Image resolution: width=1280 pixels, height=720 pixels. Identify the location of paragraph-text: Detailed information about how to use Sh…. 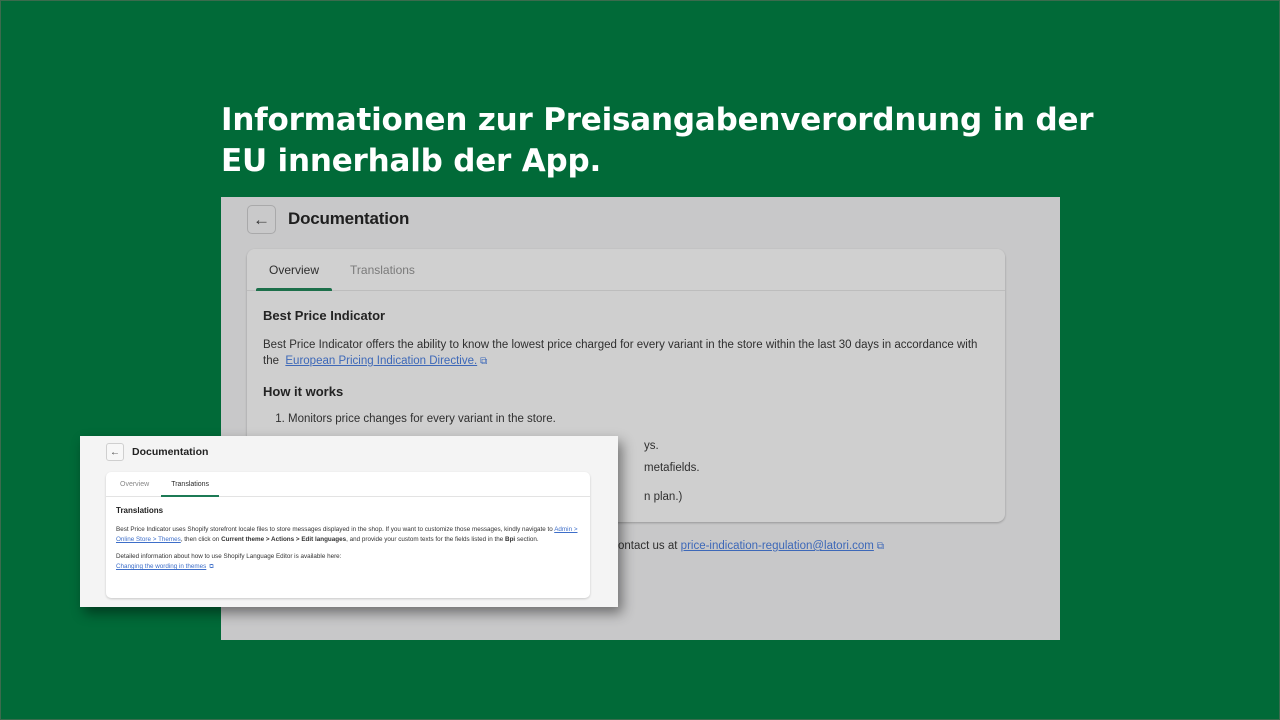
(229, 556).